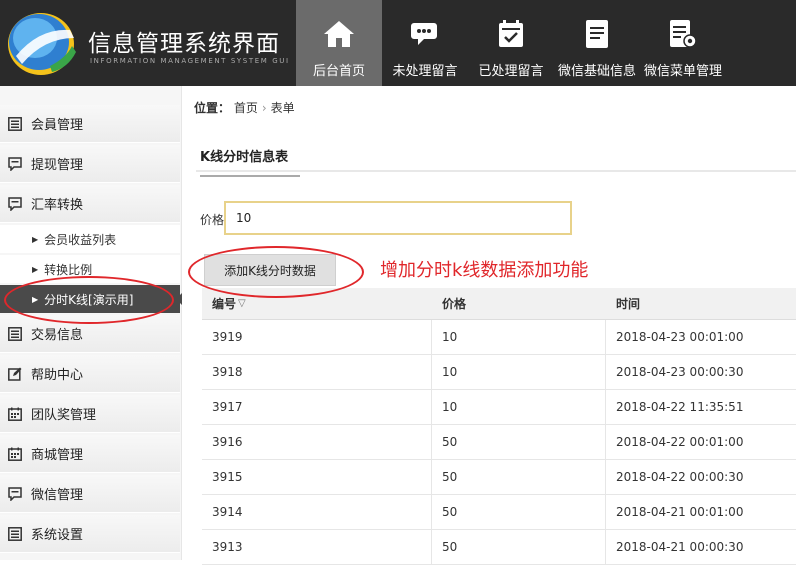 Image resolution: width=796 pixels, height=565 pixels. What do you see at coordinates (511, 71) in the screenshot?
I see `nav-label: 已处理留言` at bounding box center [511, 71].